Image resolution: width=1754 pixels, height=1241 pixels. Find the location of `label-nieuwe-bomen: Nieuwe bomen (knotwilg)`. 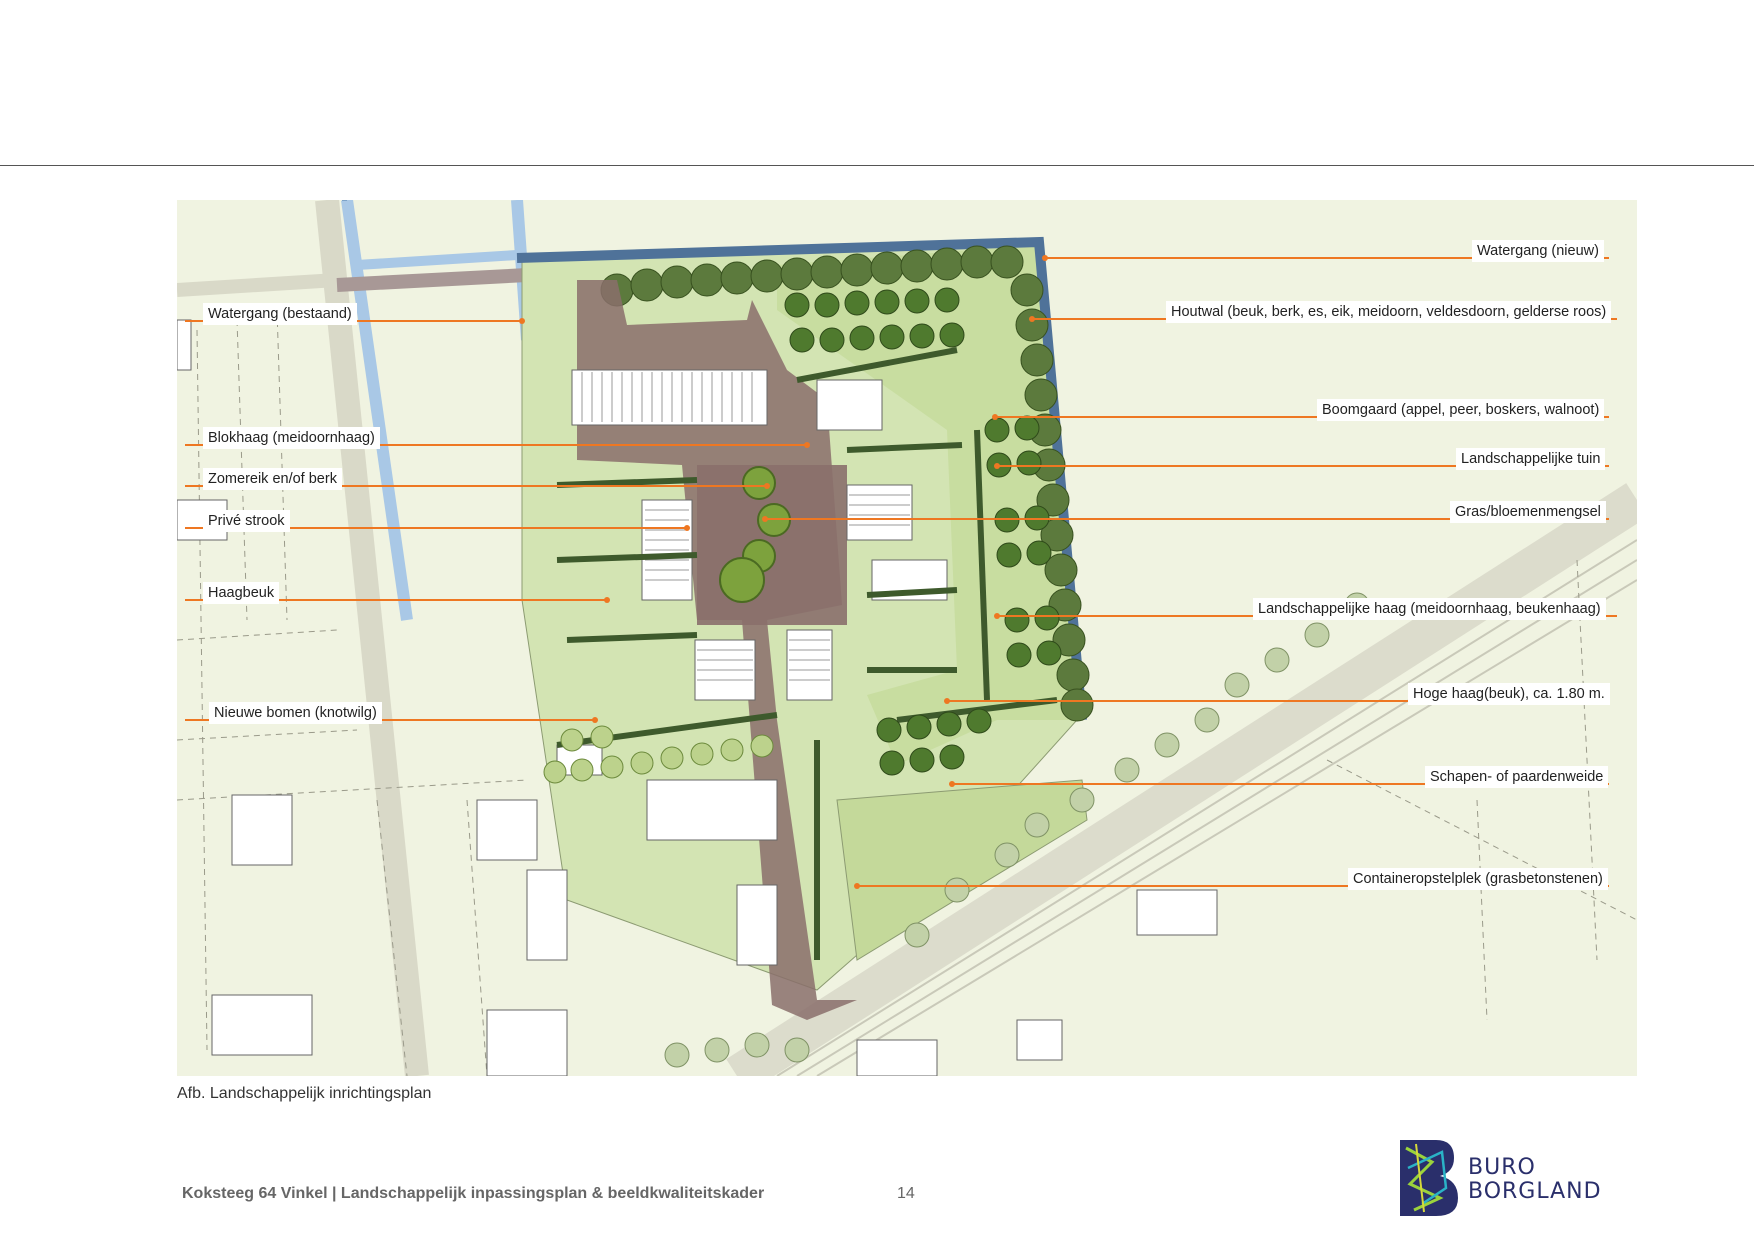

label-nieuwe-bomen: Nieuwe bomen (knotwilg) is located at coordinates (295, 713).